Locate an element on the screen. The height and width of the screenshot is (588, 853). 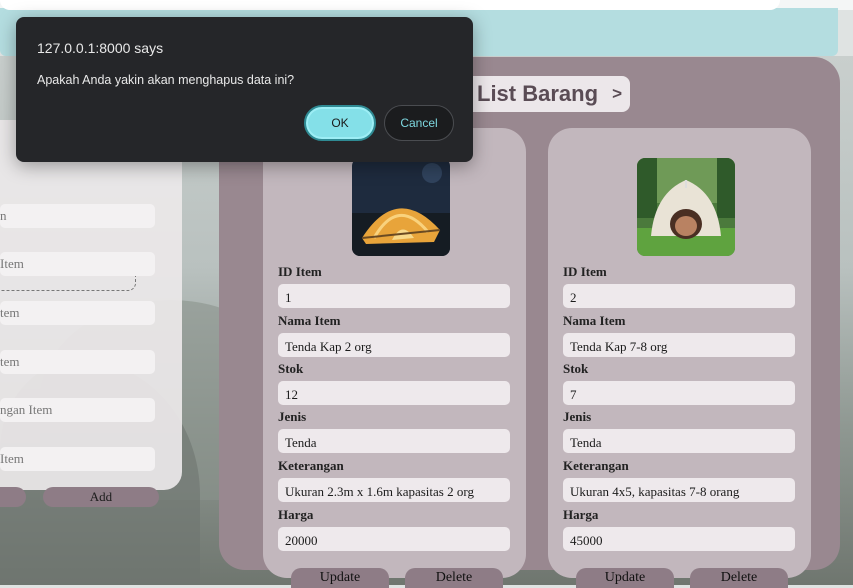
cancel-button: Cancel is located at coordinates (419, 123).